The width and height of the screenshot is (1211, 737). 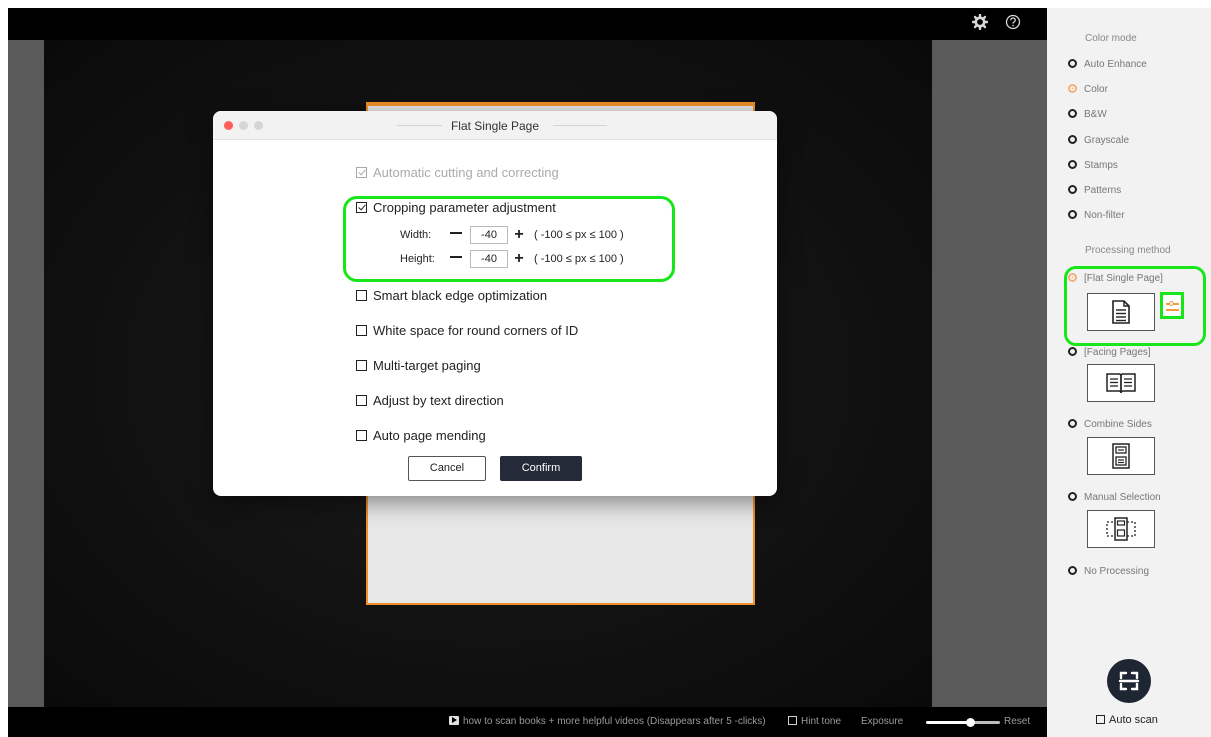 I want to click on width-label: Width:, so click(x=416, y=235).